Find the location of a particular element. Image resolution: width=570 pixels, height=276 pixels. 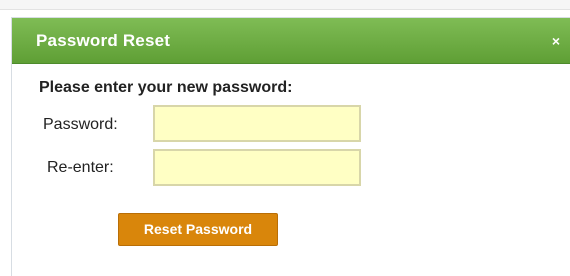

reenter-password-input is located at coordinates (257, 167).